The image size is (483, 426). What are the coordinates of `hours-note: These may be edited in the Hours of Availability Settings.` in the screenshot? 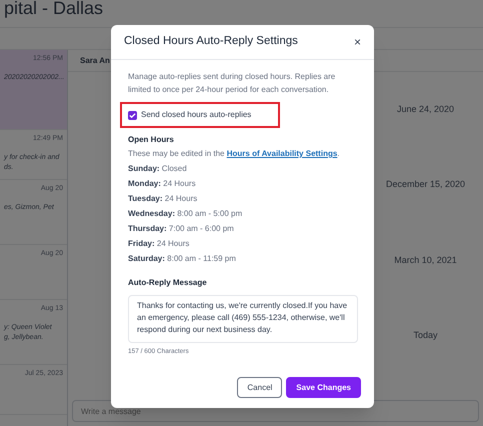 It's located at (234, 154).